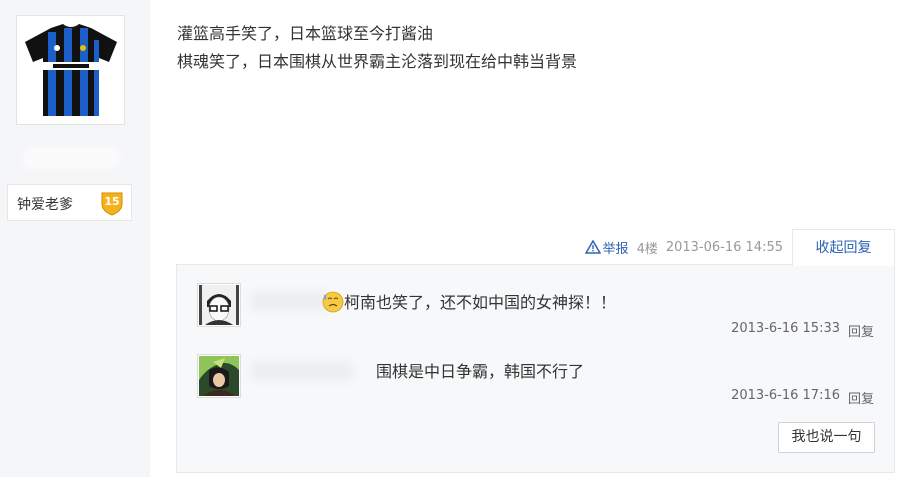  I want to click on reply-time: 2013-6-16 17:16, so click(785, 395).